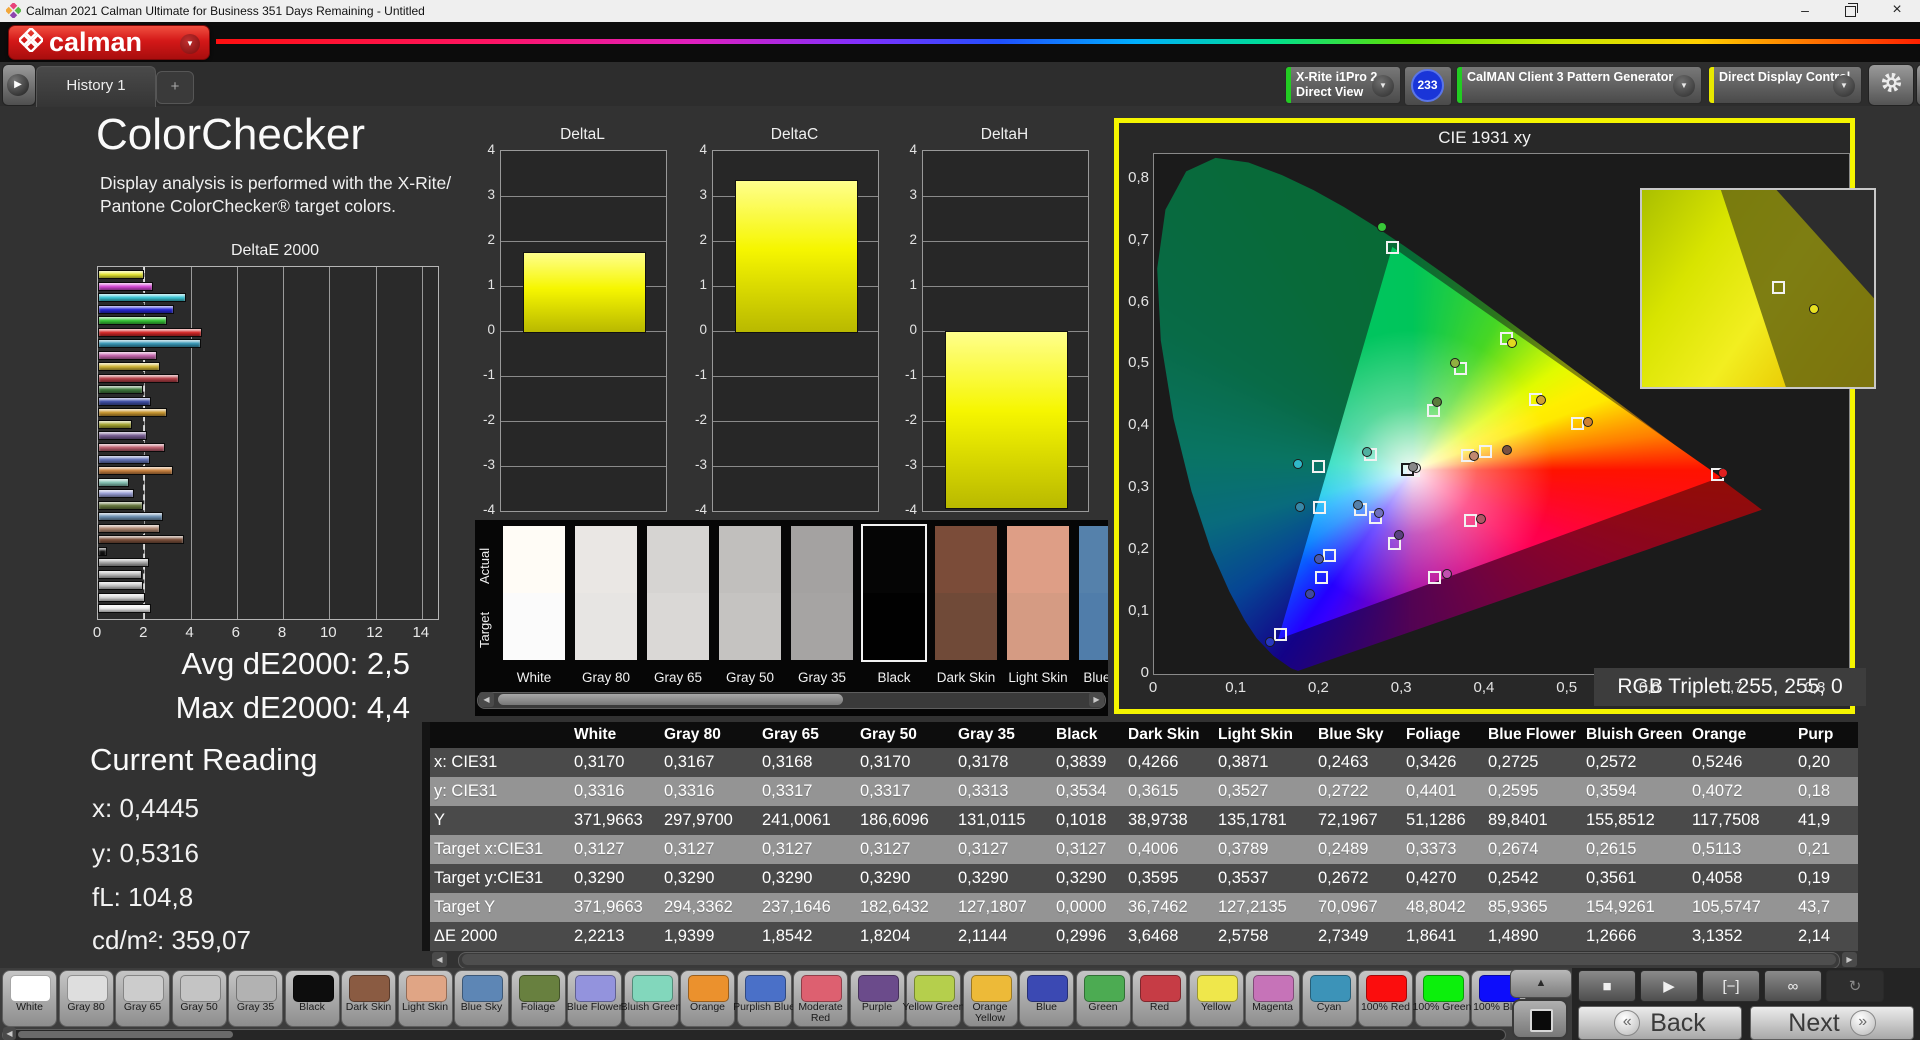  I want to click on play-button: ▶, so click(1669, 986).